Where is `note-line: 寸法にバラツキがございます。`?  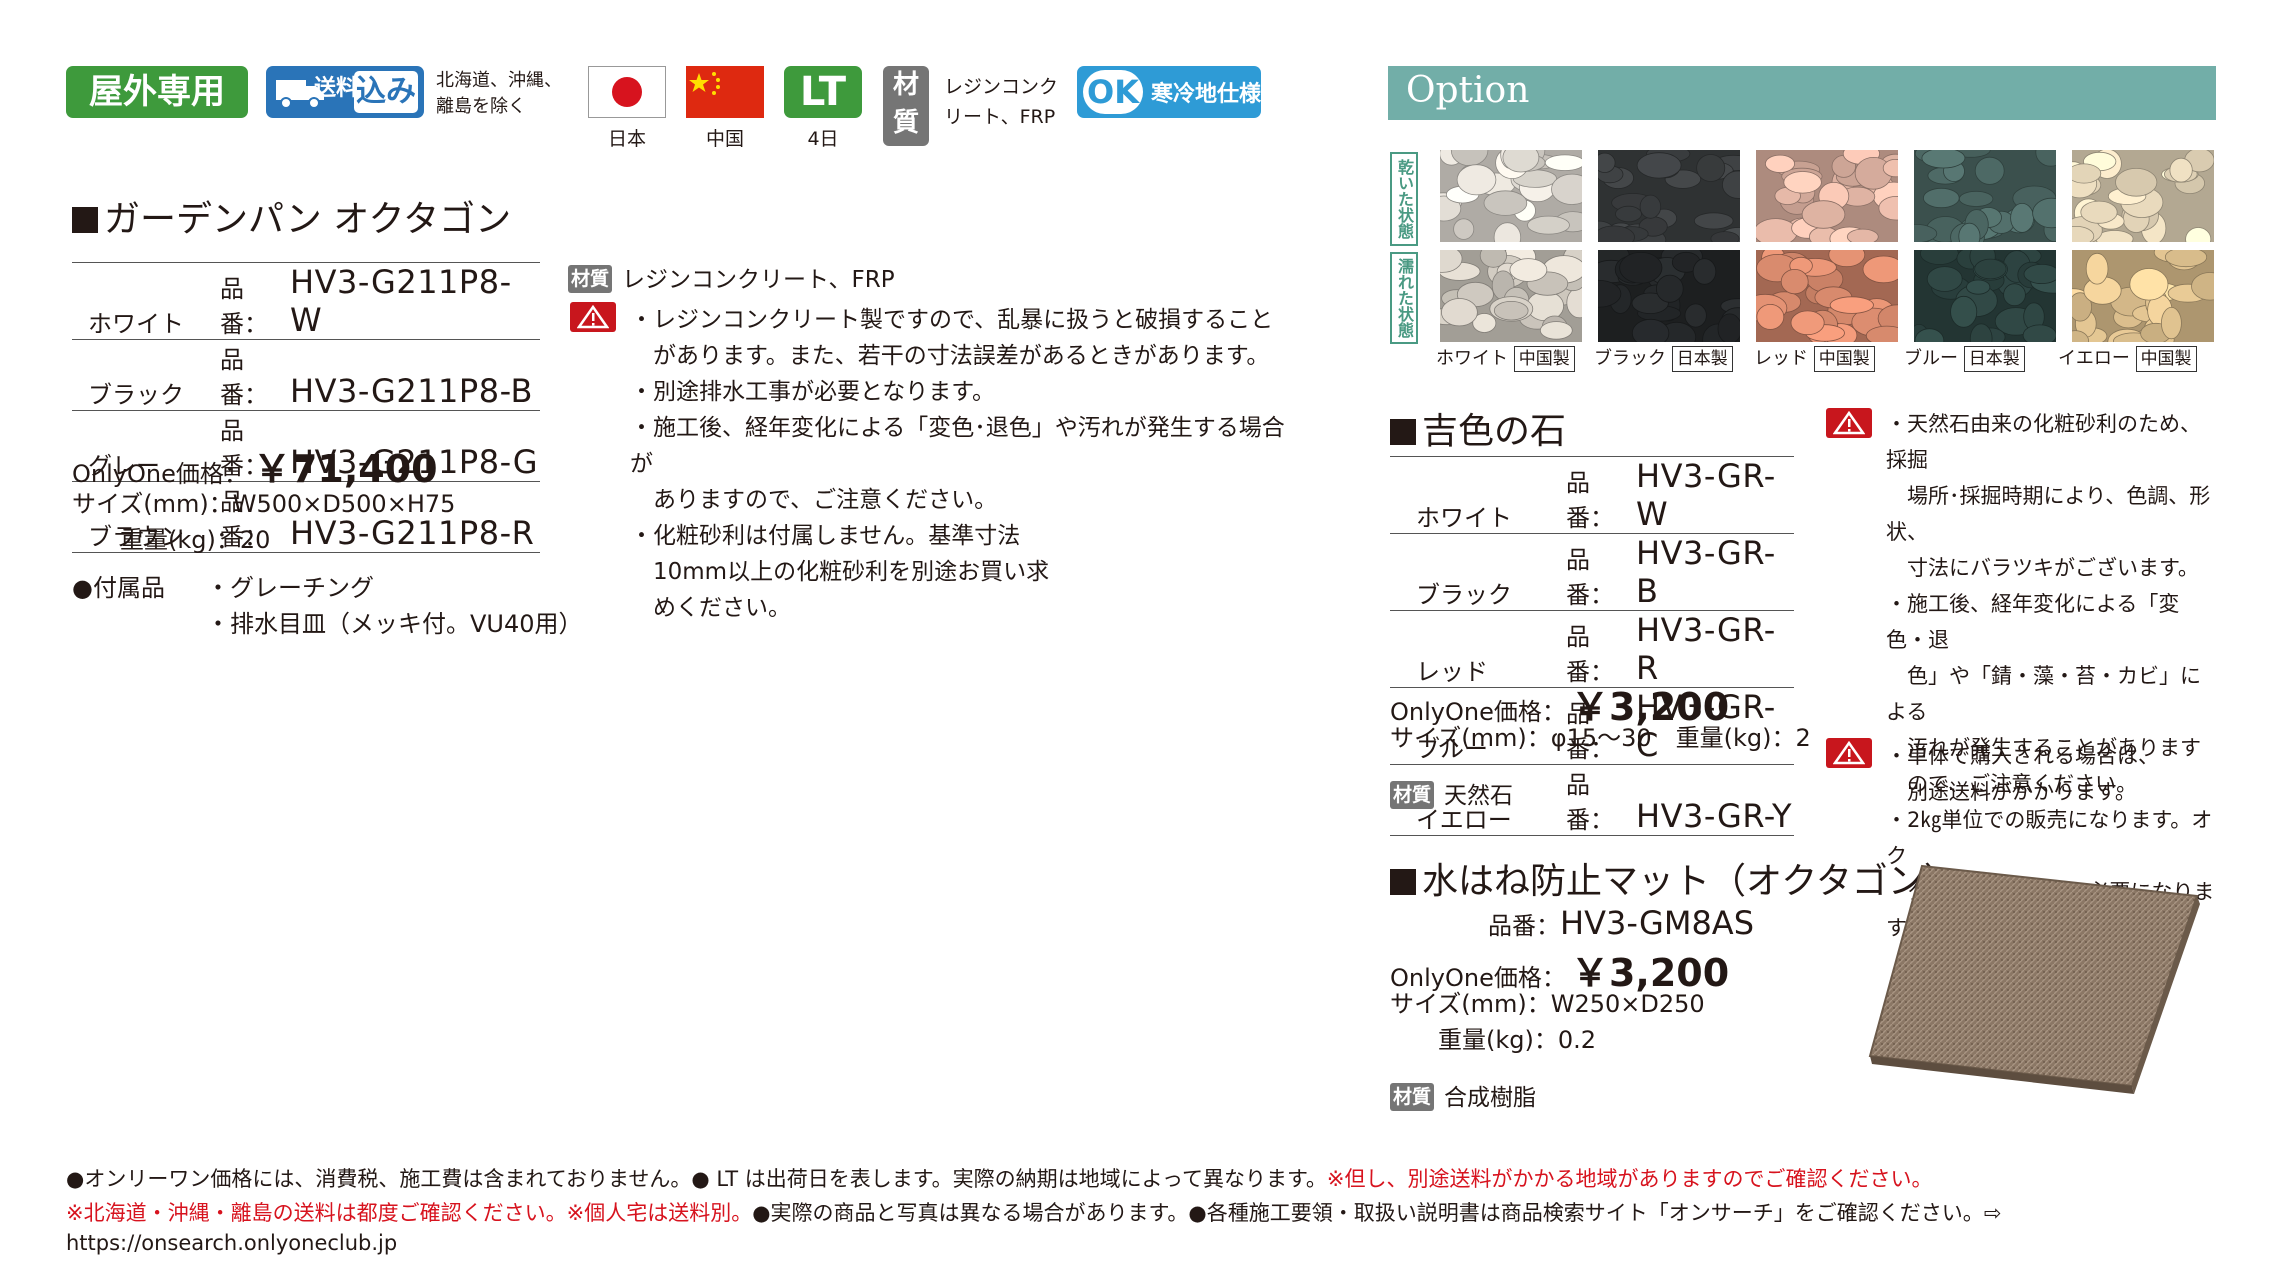 note-line: 寸法にバラツキがございます。 is located at coordinates (2042, 568).